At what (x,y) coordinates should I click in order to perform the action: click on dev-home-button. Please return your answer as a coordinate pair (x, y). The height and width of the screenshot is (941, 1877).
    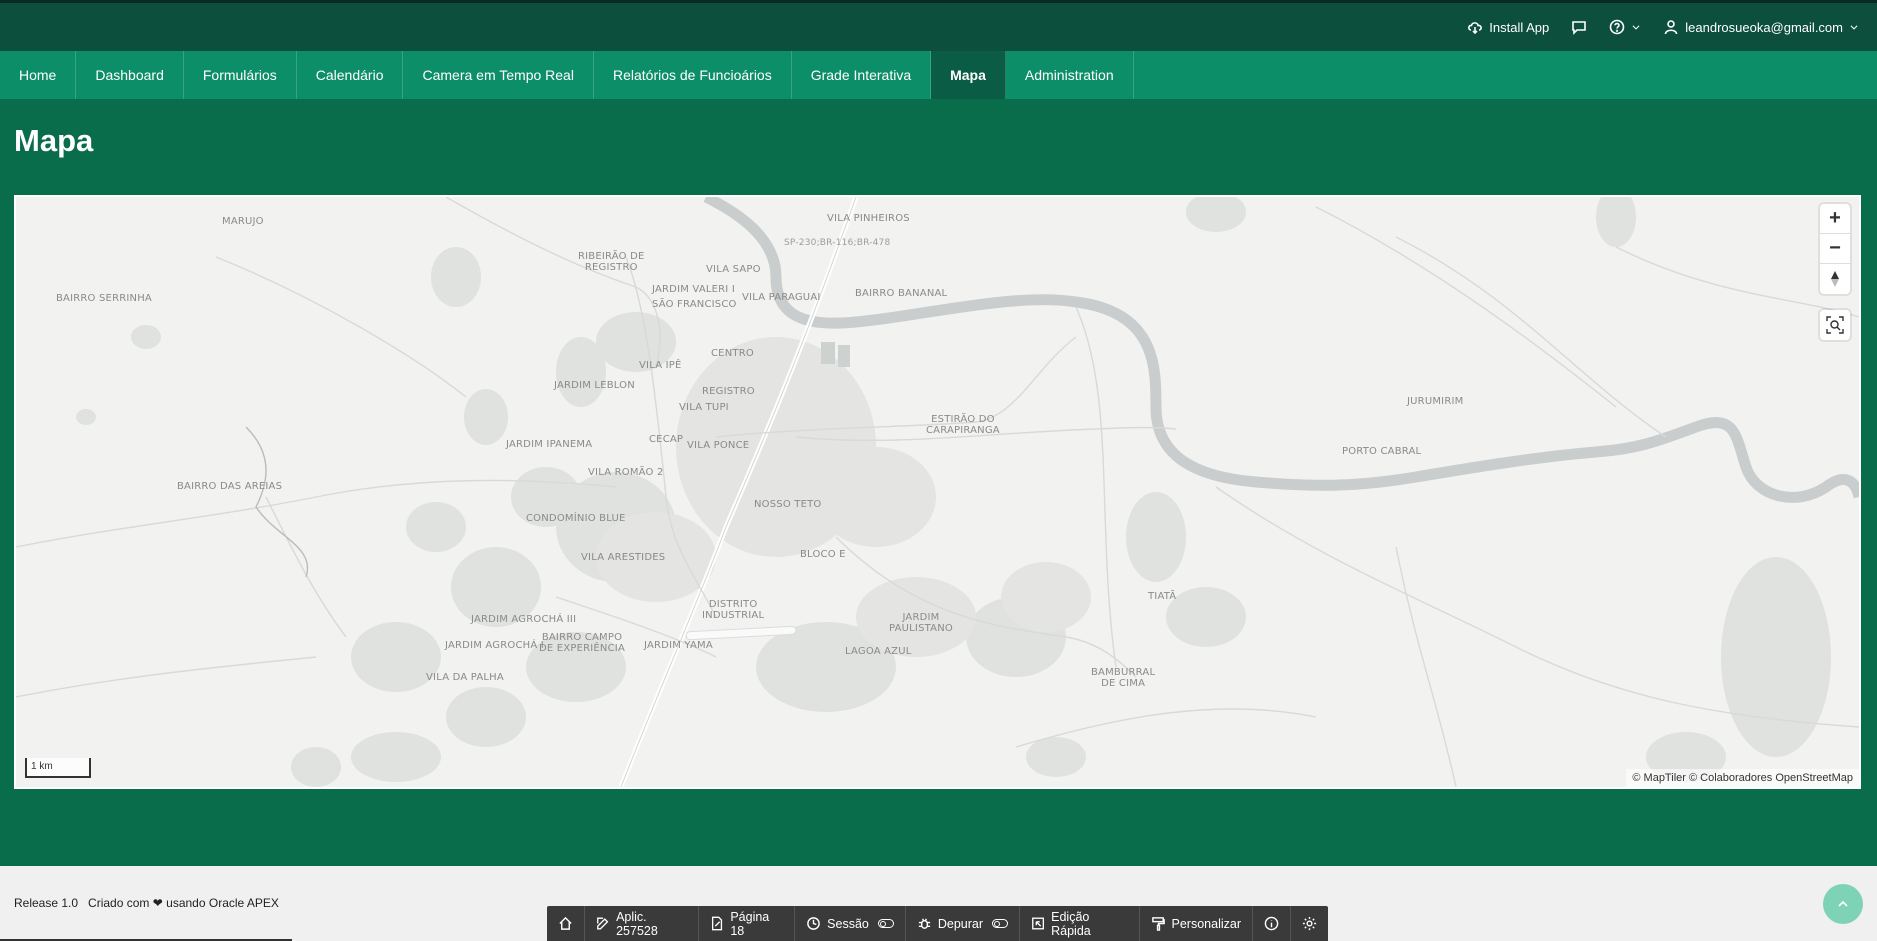
    Looking at the image, I should click on (566, 923).